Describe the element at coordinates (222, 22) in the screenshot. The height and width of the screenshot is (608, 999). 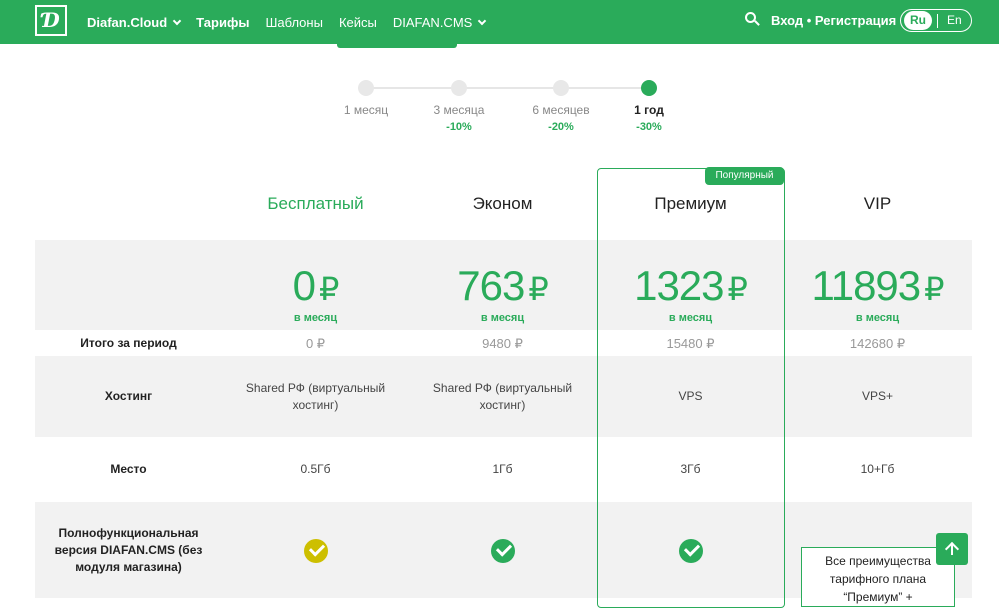
I see `nav-tariffs: Тарифы` at that location.